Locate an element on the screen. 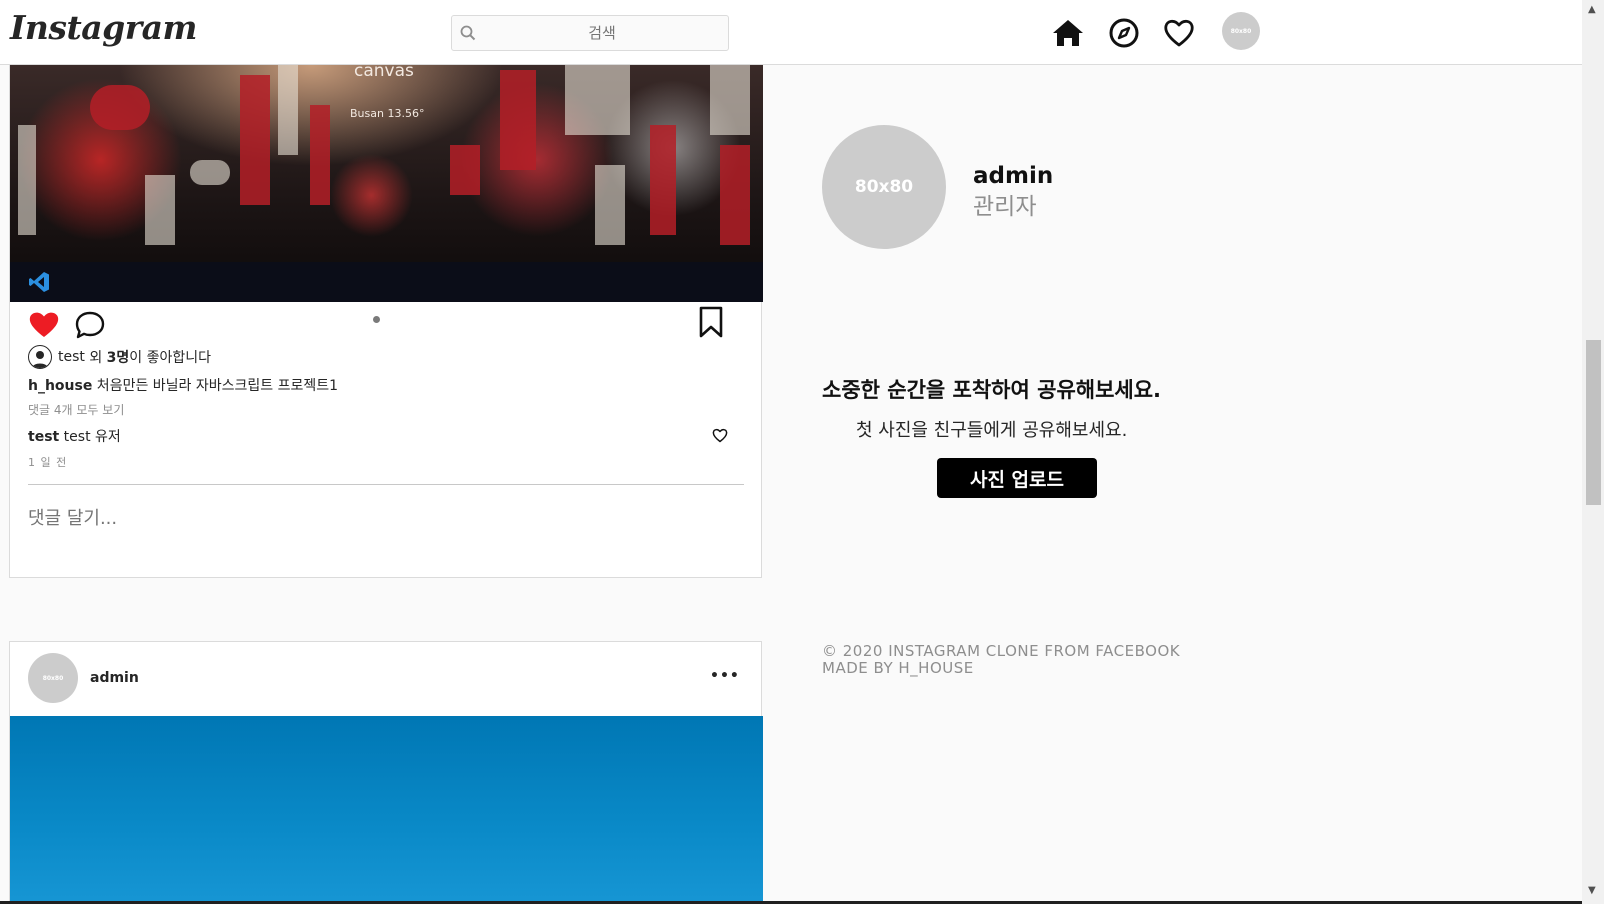 The height and width of the screenshot is (904, 1604). profile-avatar: 80x80 is located at coordinates (1241, 31).